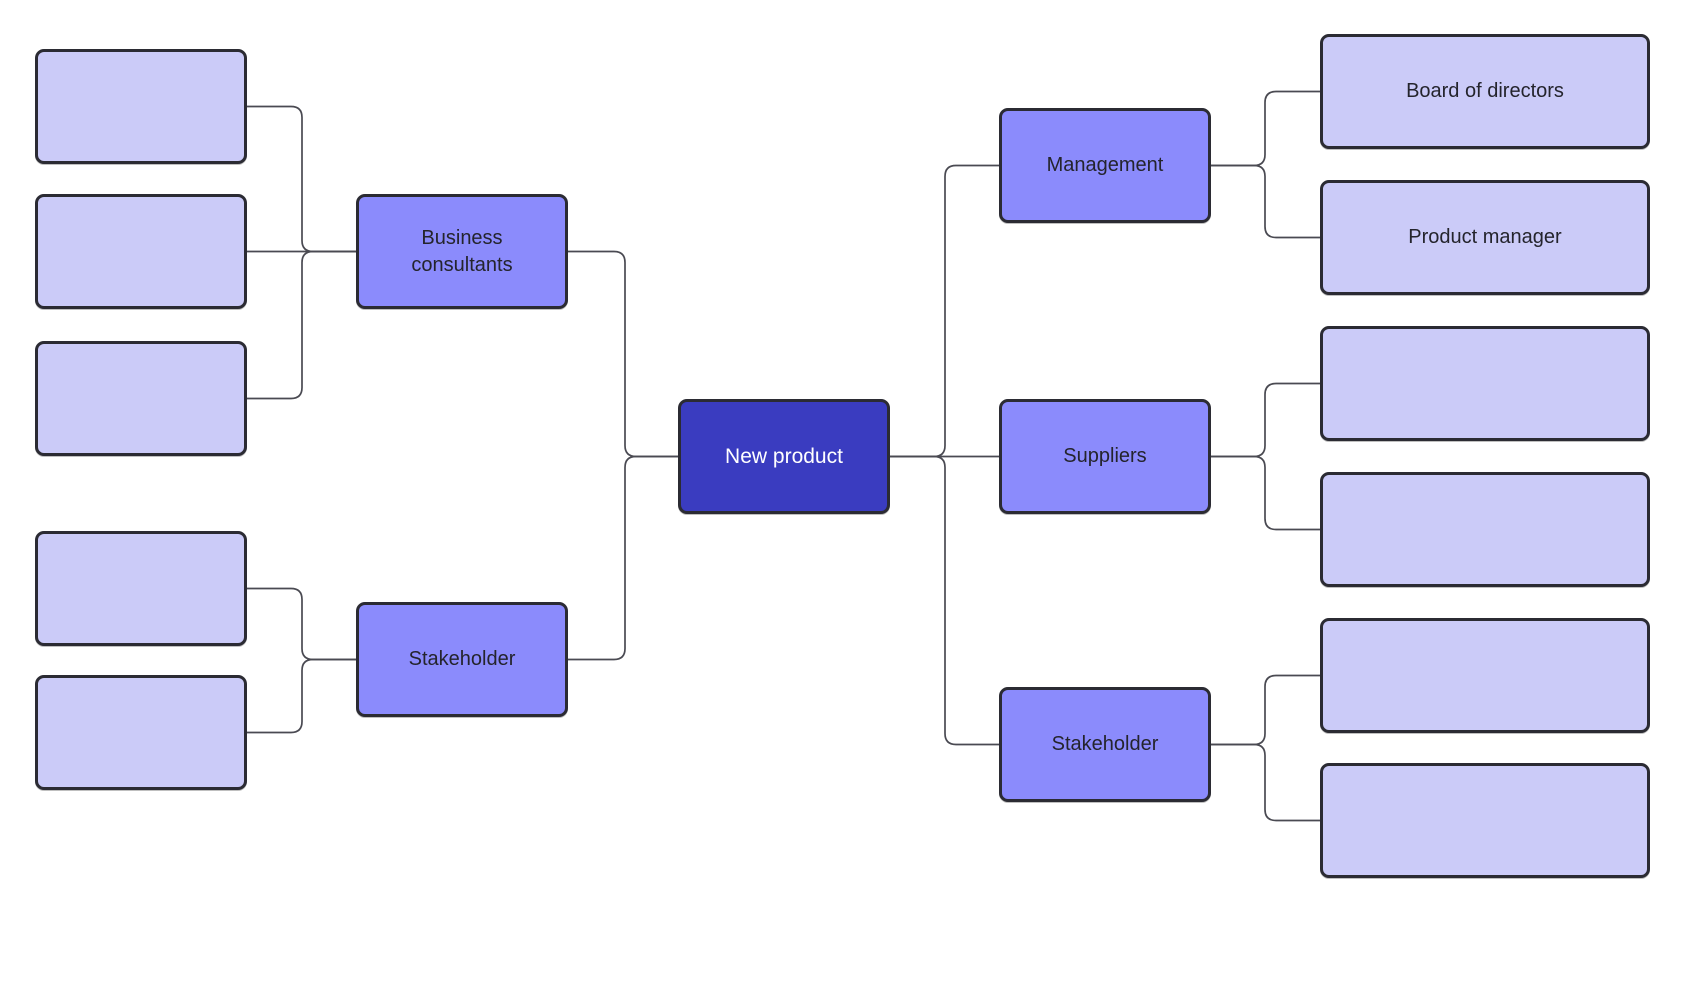  What do you see at coordinates (1485, 675) in the screenshot?
I see `node-rs1` at bounding box center [1485, 675].